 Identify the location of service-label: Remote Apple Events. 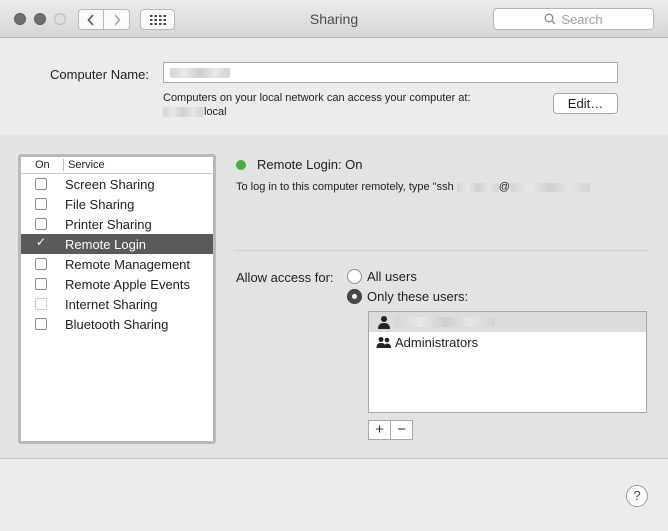
(128, 284).